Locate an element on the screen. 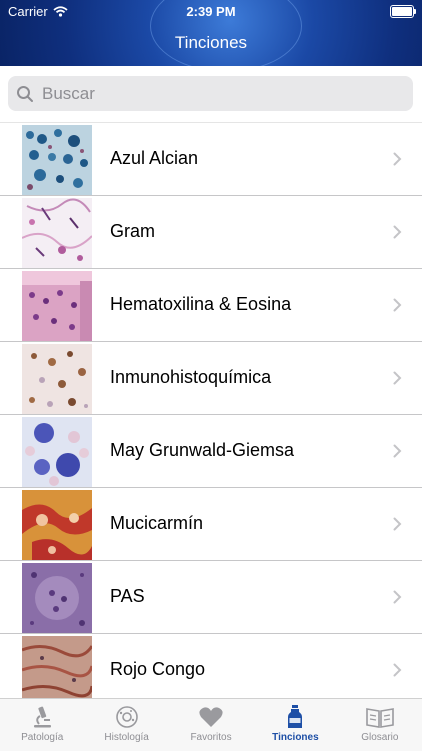 Image resolution: width=422 pixels, height=751 pixels. list-item-hematoxilina-eosina: Hematoxilina & Eosina is located at coordinates (211, 305).